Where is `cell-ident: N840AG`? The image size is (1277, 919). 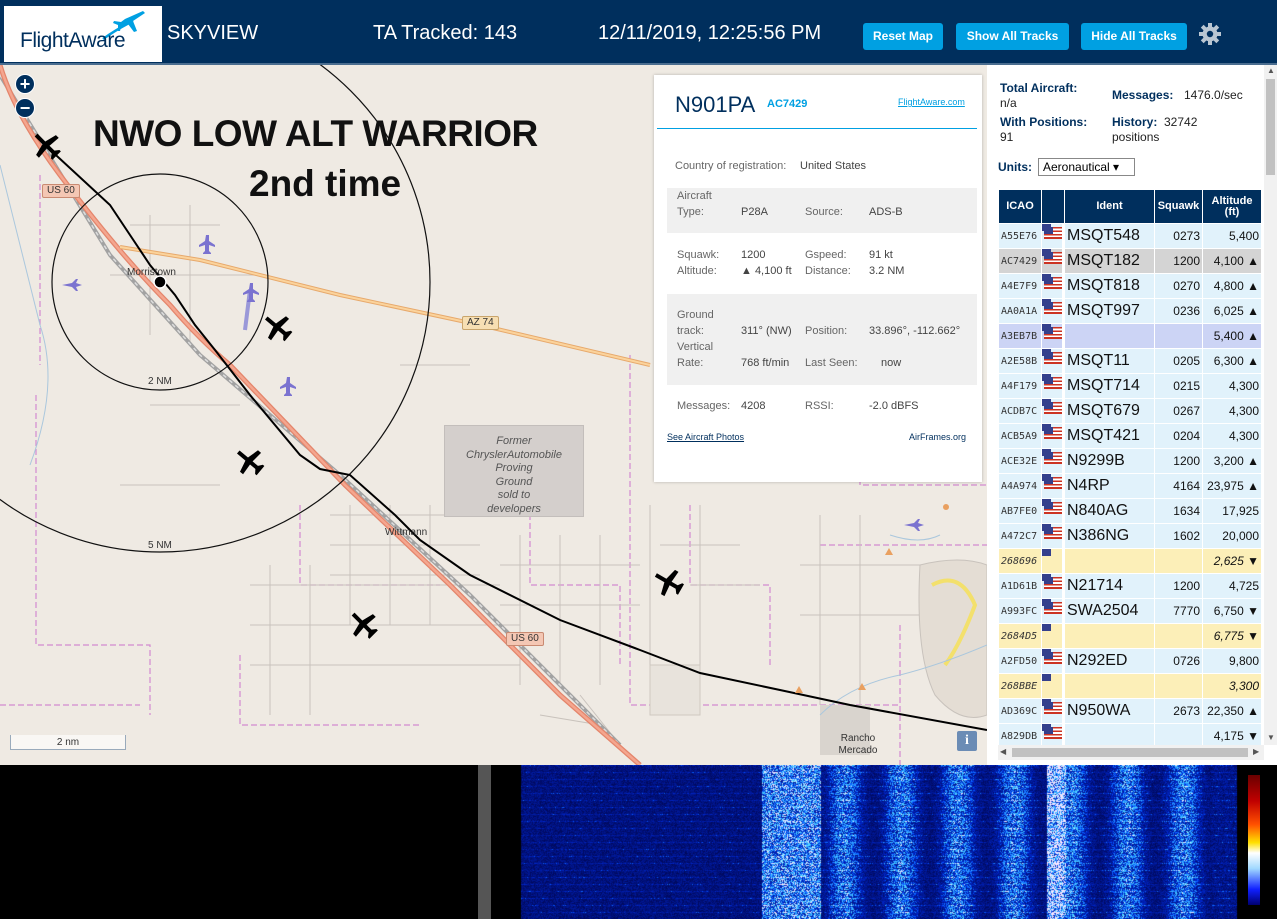 cell-ident: N840AG is located at coordinates (1109, 511).